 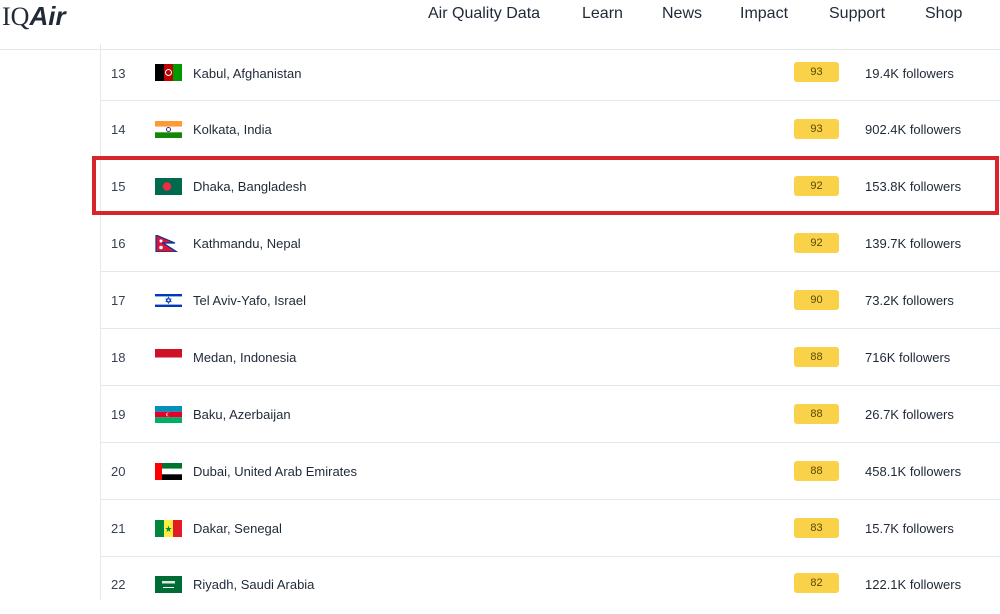 What do you see at coordinates (908, 357) in the screenshot?
I see `followers-count: 716K followers` at bounding box center [908, 357].